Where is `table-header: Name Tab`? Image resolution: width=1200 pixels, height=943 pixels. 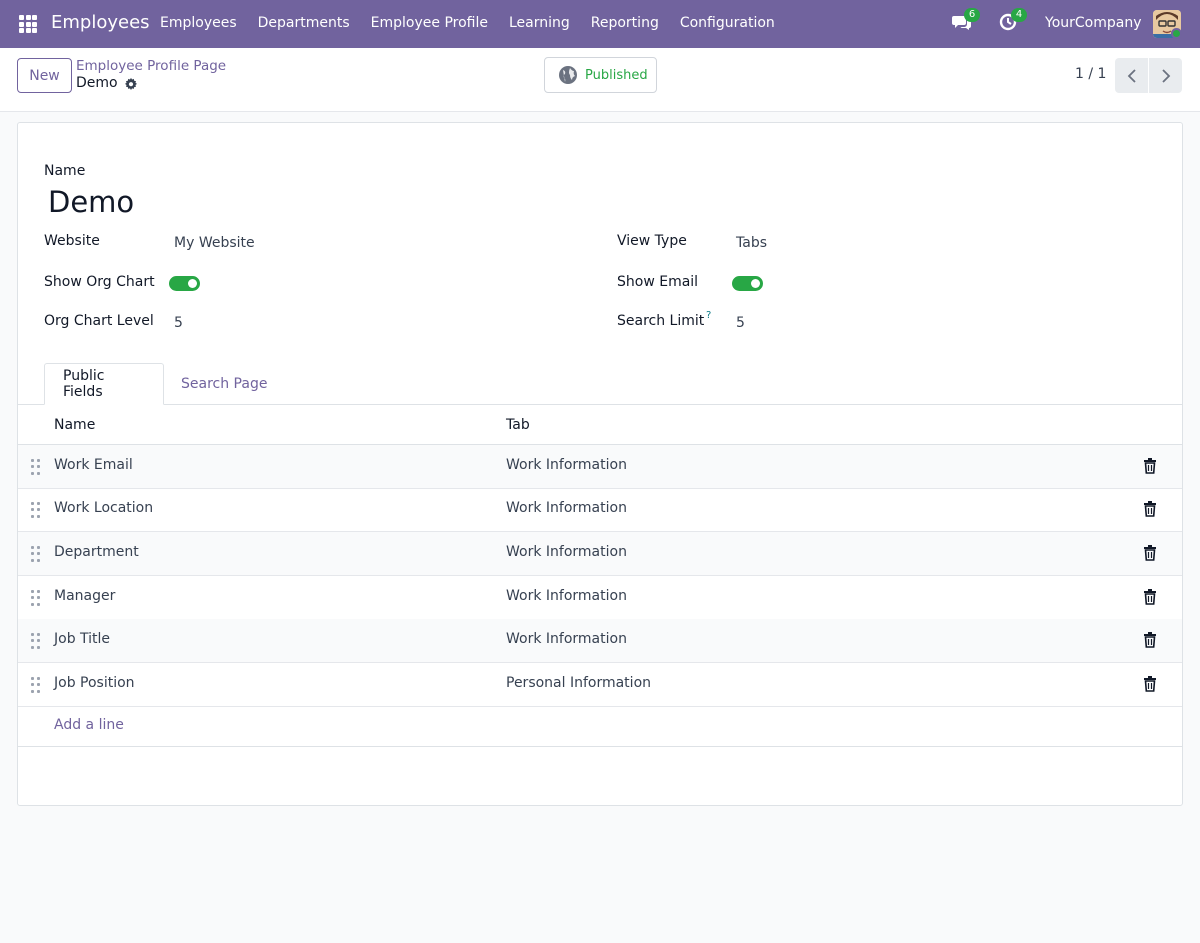 table-header: Name Tab is located at coordinates (600, 425).